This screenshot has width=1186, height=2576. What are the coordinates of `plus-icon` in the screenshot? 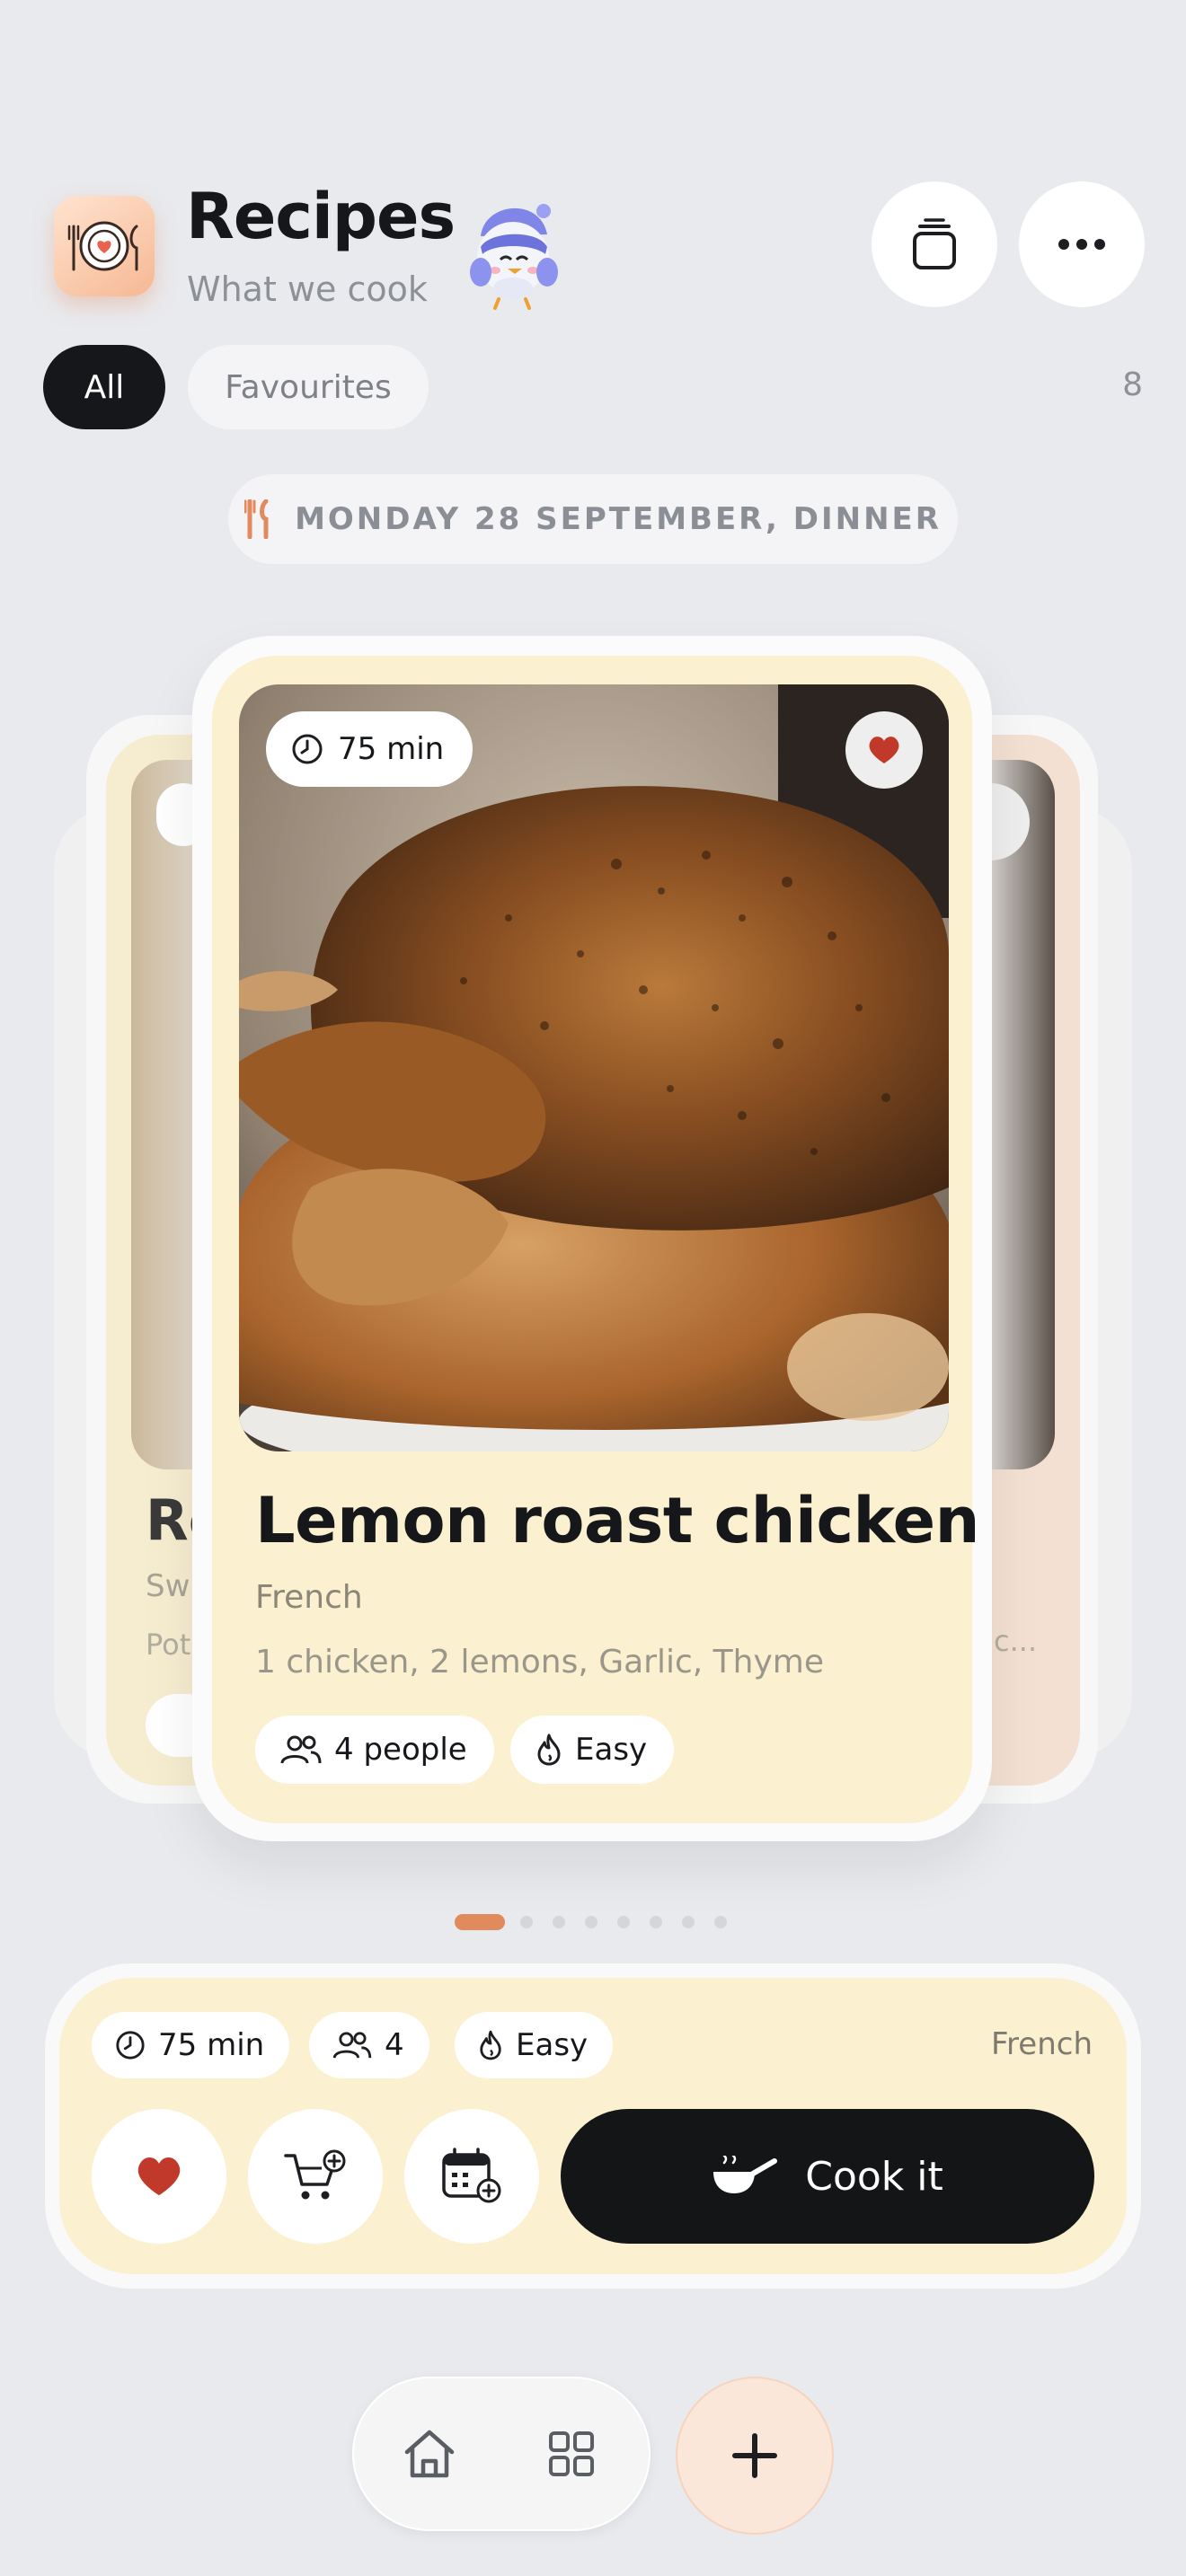 It's located at (754, 2455).